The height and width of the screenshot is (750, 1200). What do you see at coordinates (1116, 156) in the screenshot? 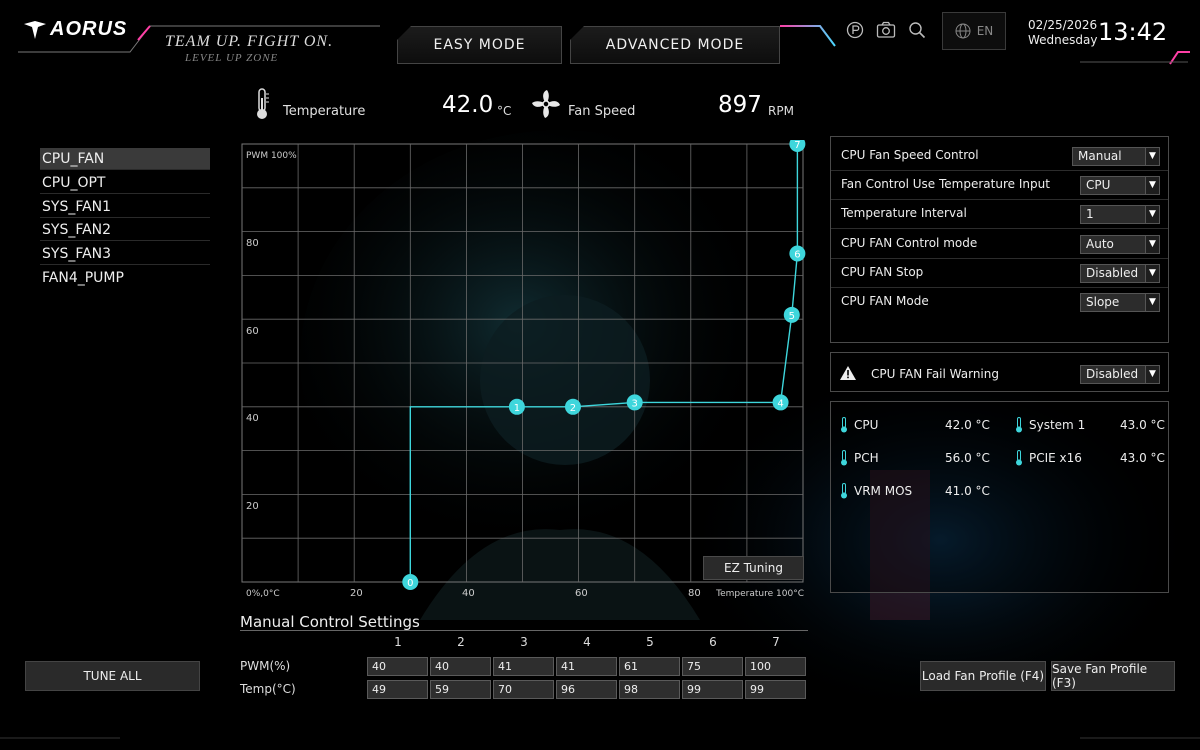
I see `setting-dropdown: Manual ▼` at bounding box center [1116, 156].